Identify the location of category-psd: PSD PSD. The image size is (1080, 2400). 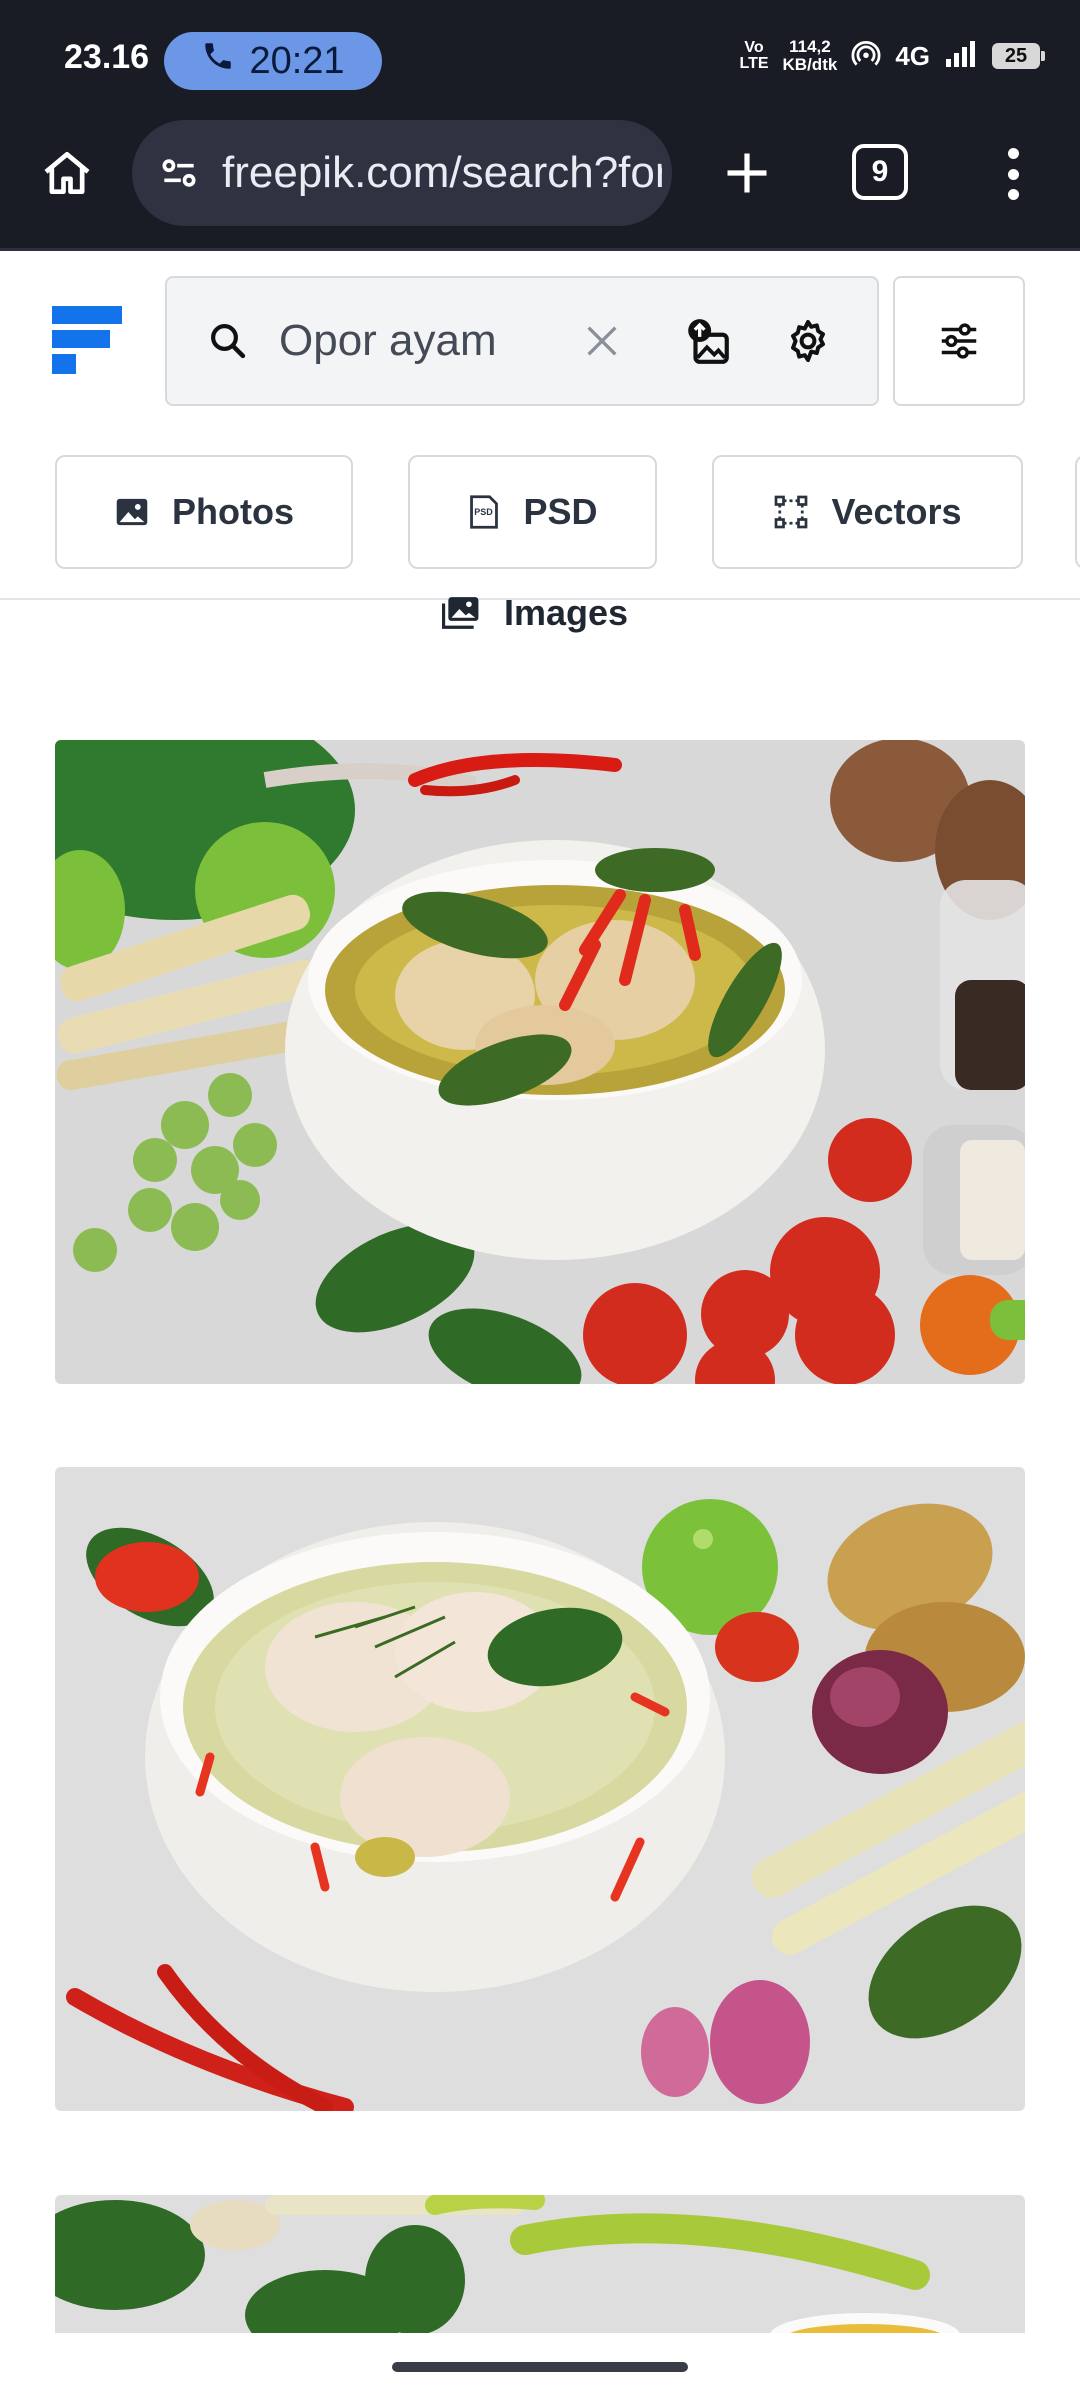
(532, 512).